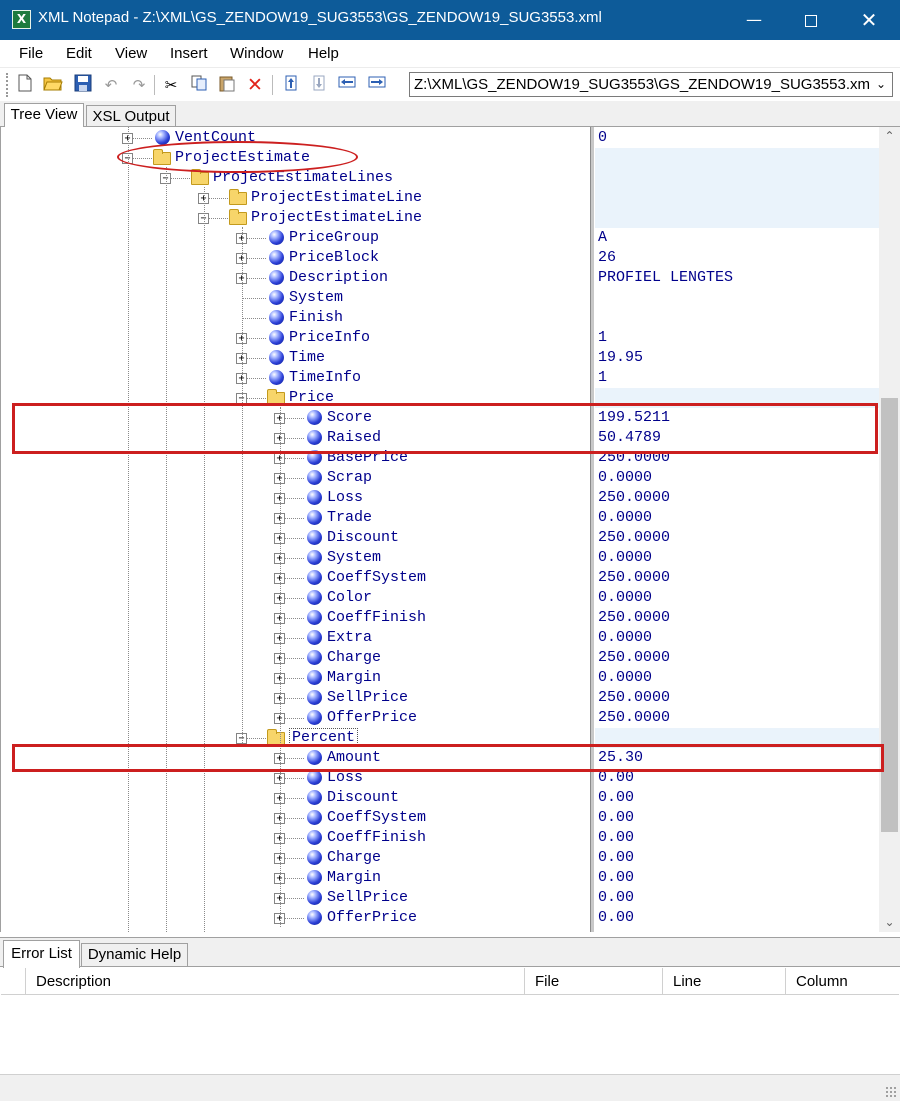 This screenshot has width=900, height=1101. I want to click on nudge-right-icon, so click(377, 85).